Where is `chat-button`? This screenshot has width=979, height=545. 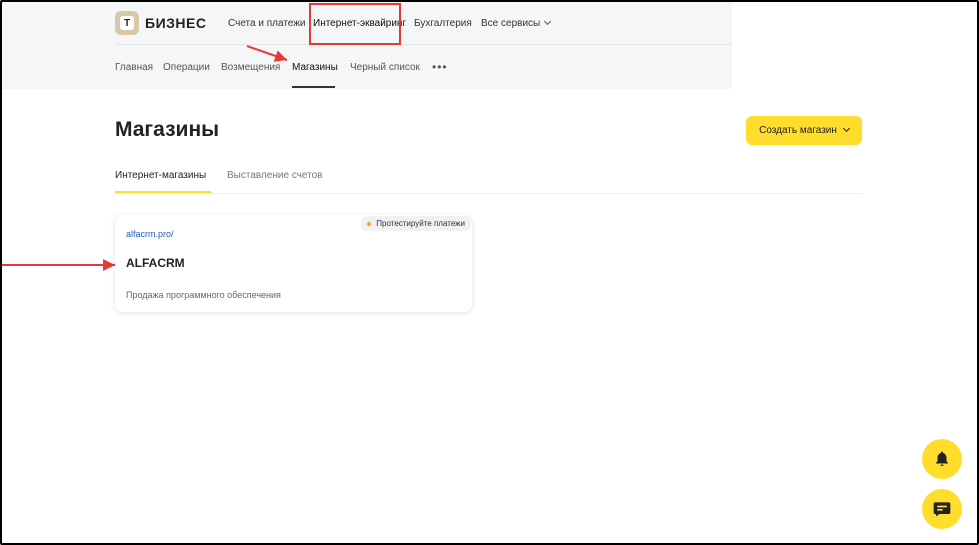 chat-button is located at coordinates (942, 509).